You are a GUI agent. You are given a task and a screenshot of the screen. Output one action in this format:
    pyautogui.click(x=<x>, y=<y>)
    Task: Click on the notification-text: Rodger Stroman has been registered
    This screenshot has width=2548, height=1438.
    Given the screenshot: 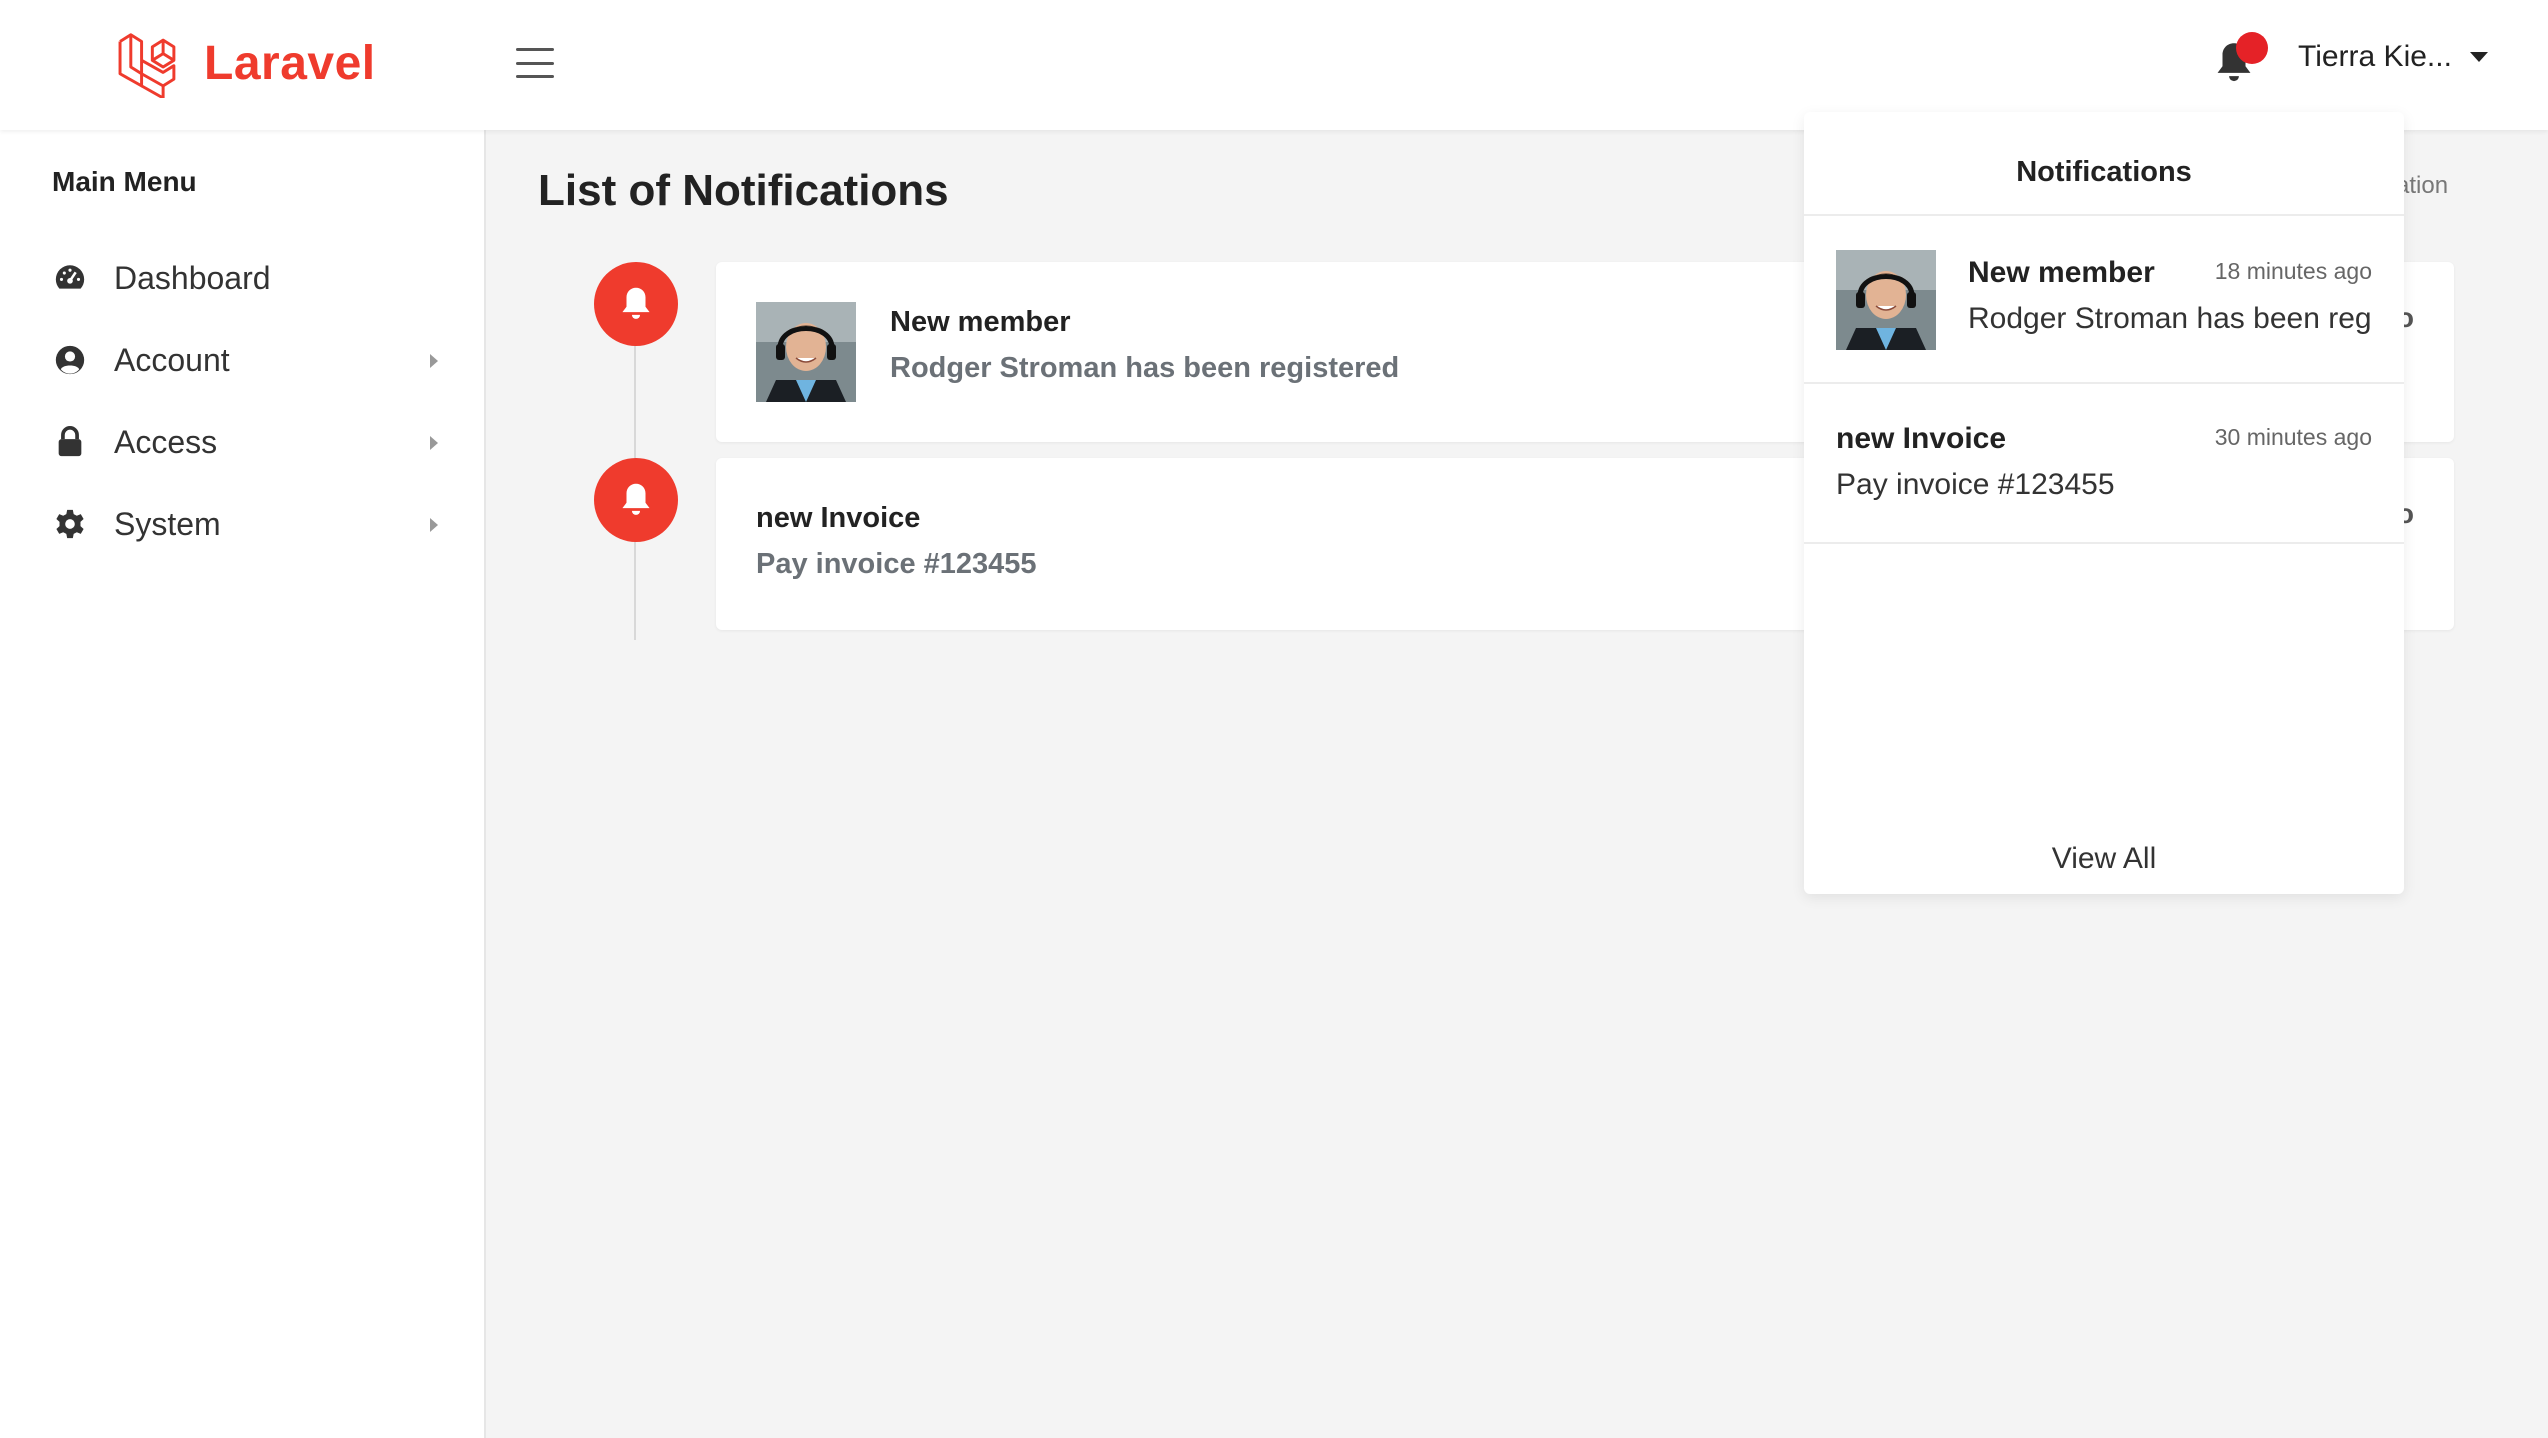 What is the action you would take?
    pyautogui.click(x=2170, y=318)
    